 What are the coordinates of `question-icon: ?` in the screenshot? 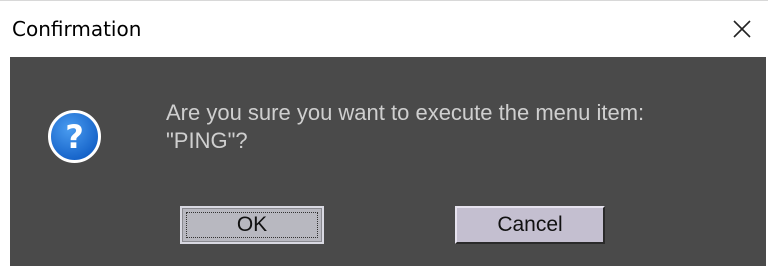 It's located at (74, 136).